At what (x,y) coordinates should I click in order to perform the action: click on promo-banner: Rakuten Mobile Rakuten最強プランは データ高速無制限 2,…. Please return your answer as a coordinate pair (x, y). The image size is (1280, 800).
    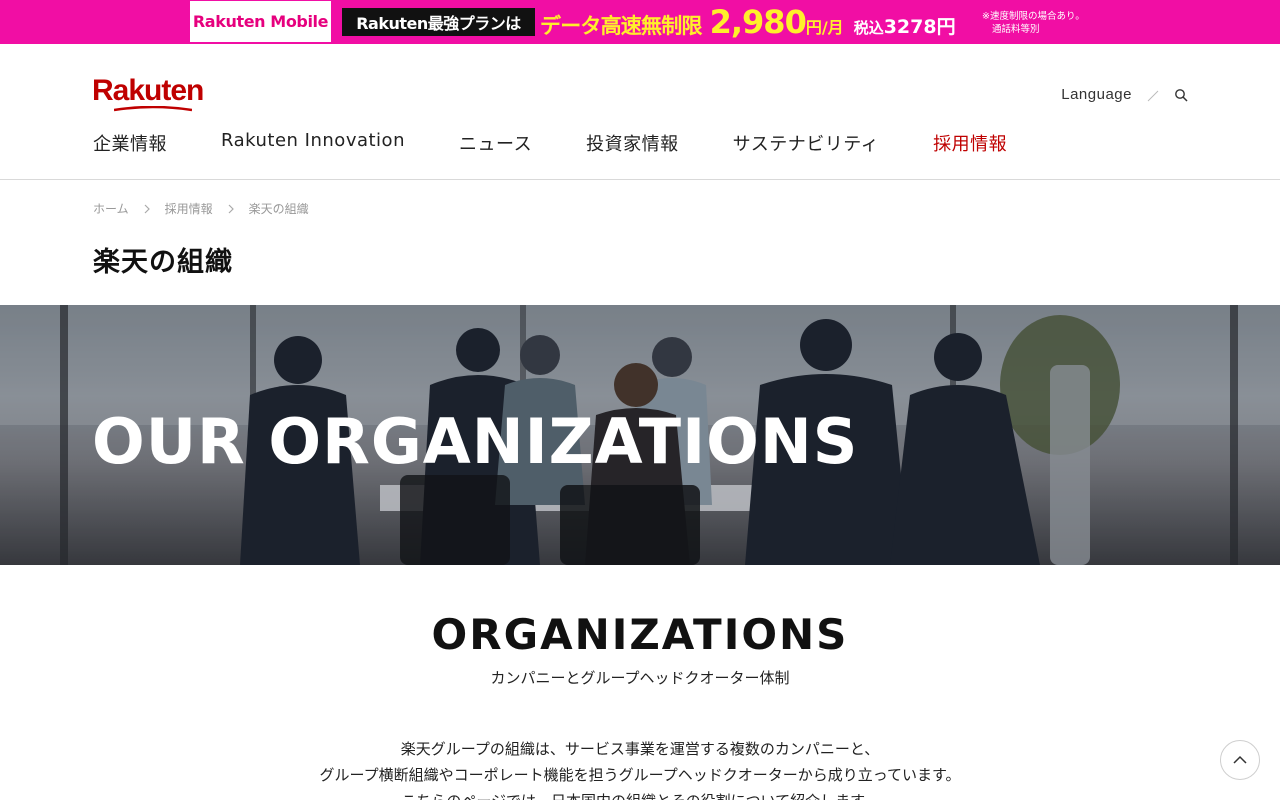
    Looking at the image, I should click on (640, 22).